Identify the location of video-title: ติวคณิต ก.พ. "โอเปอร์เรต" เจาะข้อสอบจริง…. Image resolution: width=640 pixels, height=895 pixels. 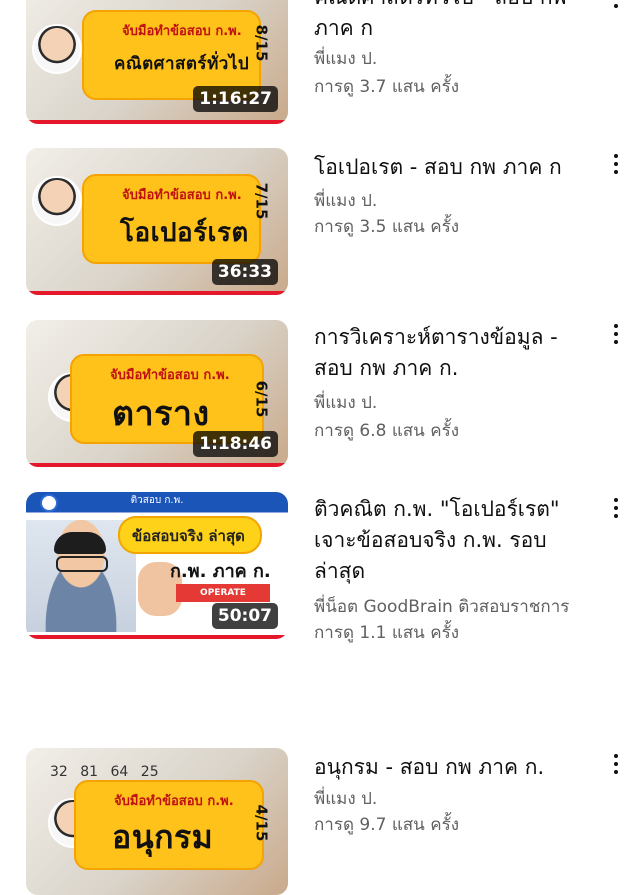
(451, 540).